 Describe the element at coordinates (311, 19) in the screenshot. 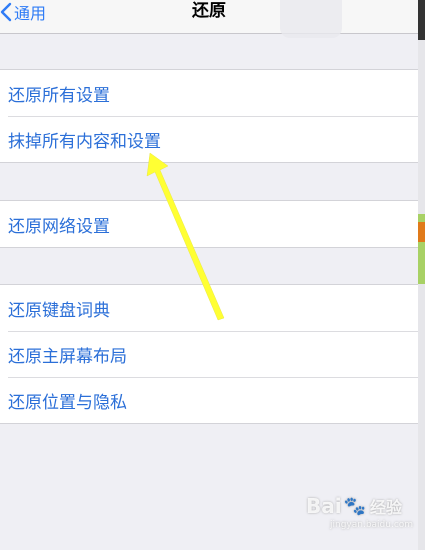

I see `overlay-ghost` at that location.